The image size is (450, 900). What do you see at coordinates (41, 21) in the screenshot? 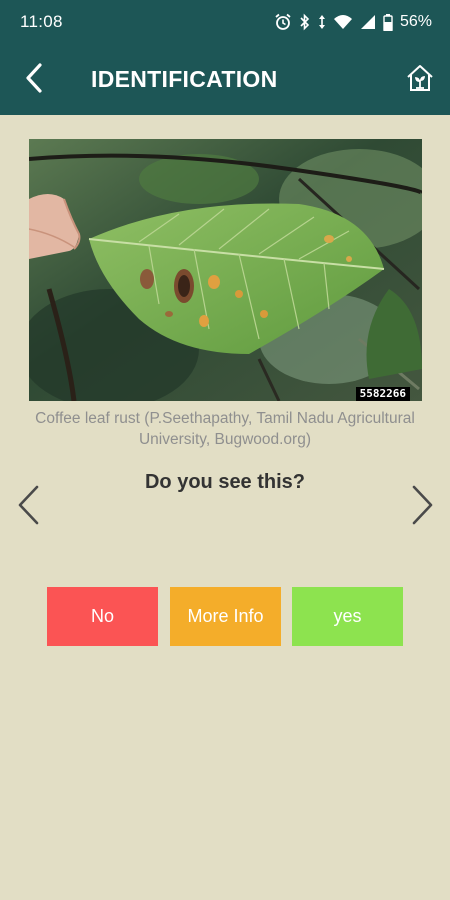
I see `status-time: 11:08` at bounding box center [41, 21].